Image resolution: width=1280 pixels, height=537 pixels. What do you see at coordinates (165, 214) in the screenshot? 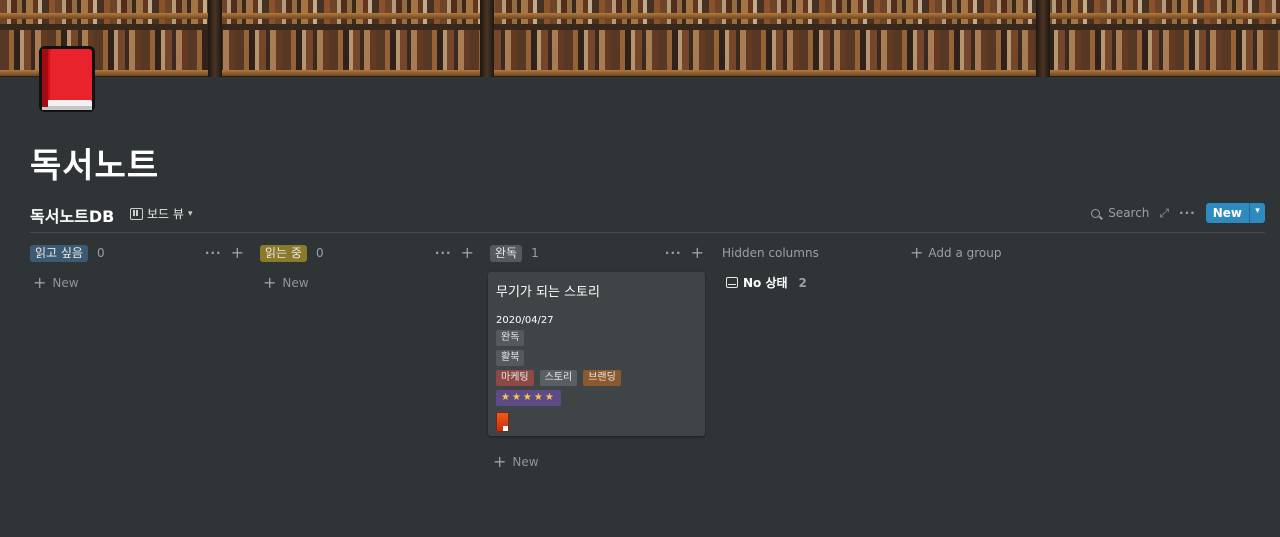
I see `view-label: 보드 뷰` at bounding box center [165, 214].